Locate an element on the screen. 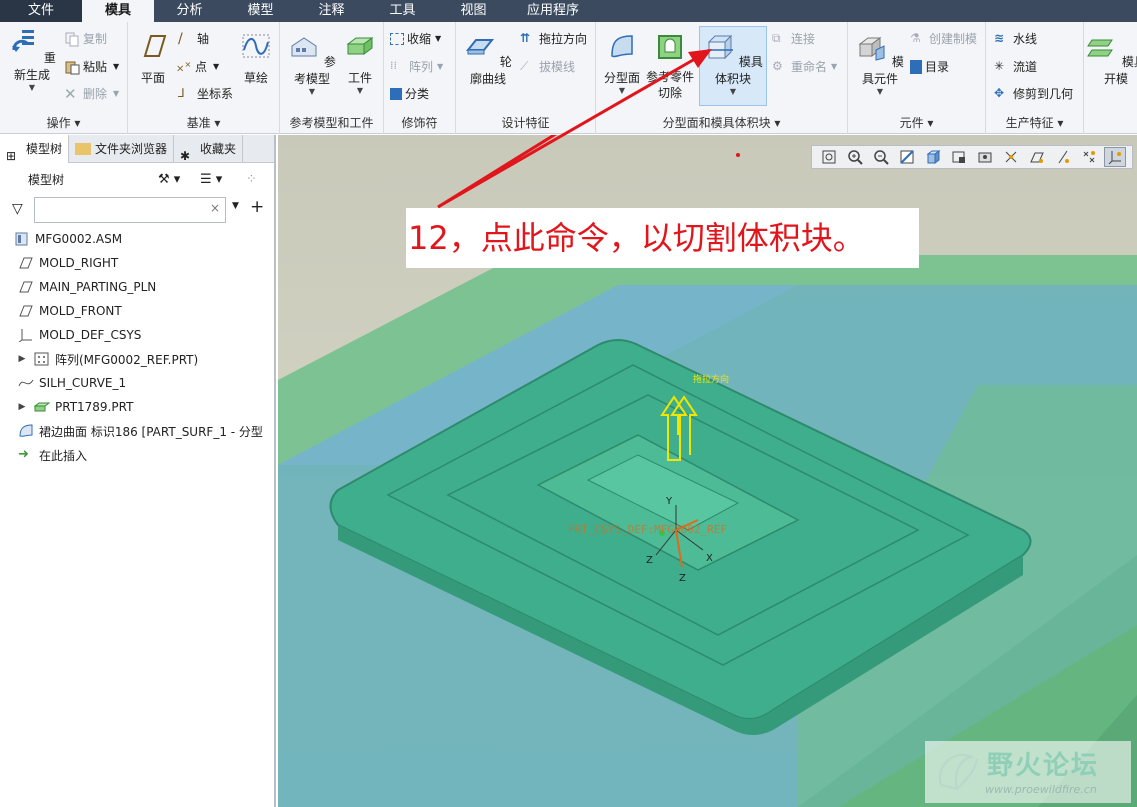 The image size is (1137, 807). ref-model-button: 参考模型 ▼ is located at coordinates (312, 64).